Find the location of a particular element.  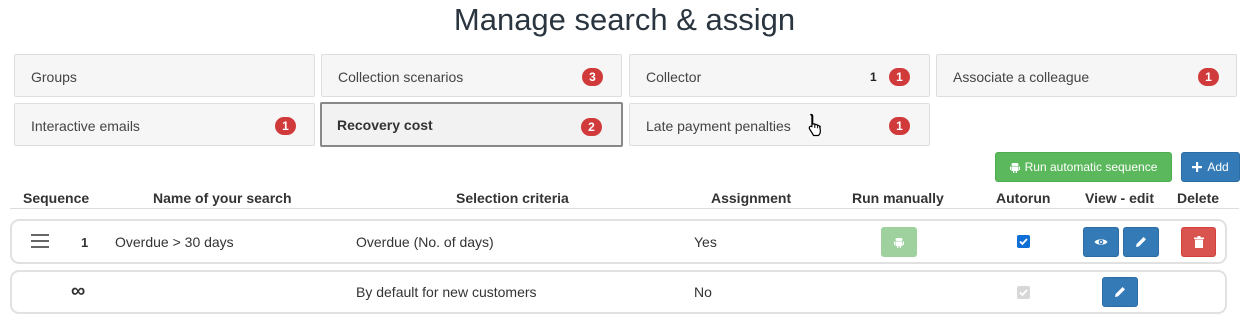

col-header-name: Name of your search is located at coordinates (222, 198).